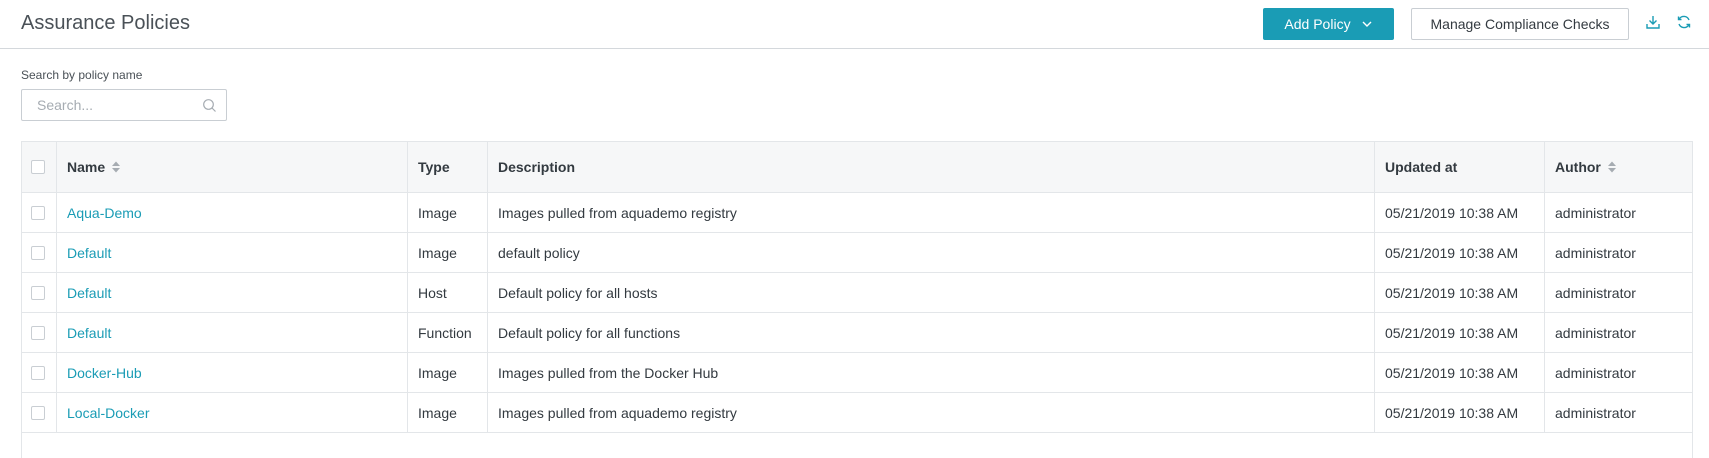 This screenshot has height=458, width=1709. Describe the element at coordinates (1520, 24) in the screenshot. I see `manage-compliance-checks-button: Manage Compliance Checks` at that location.